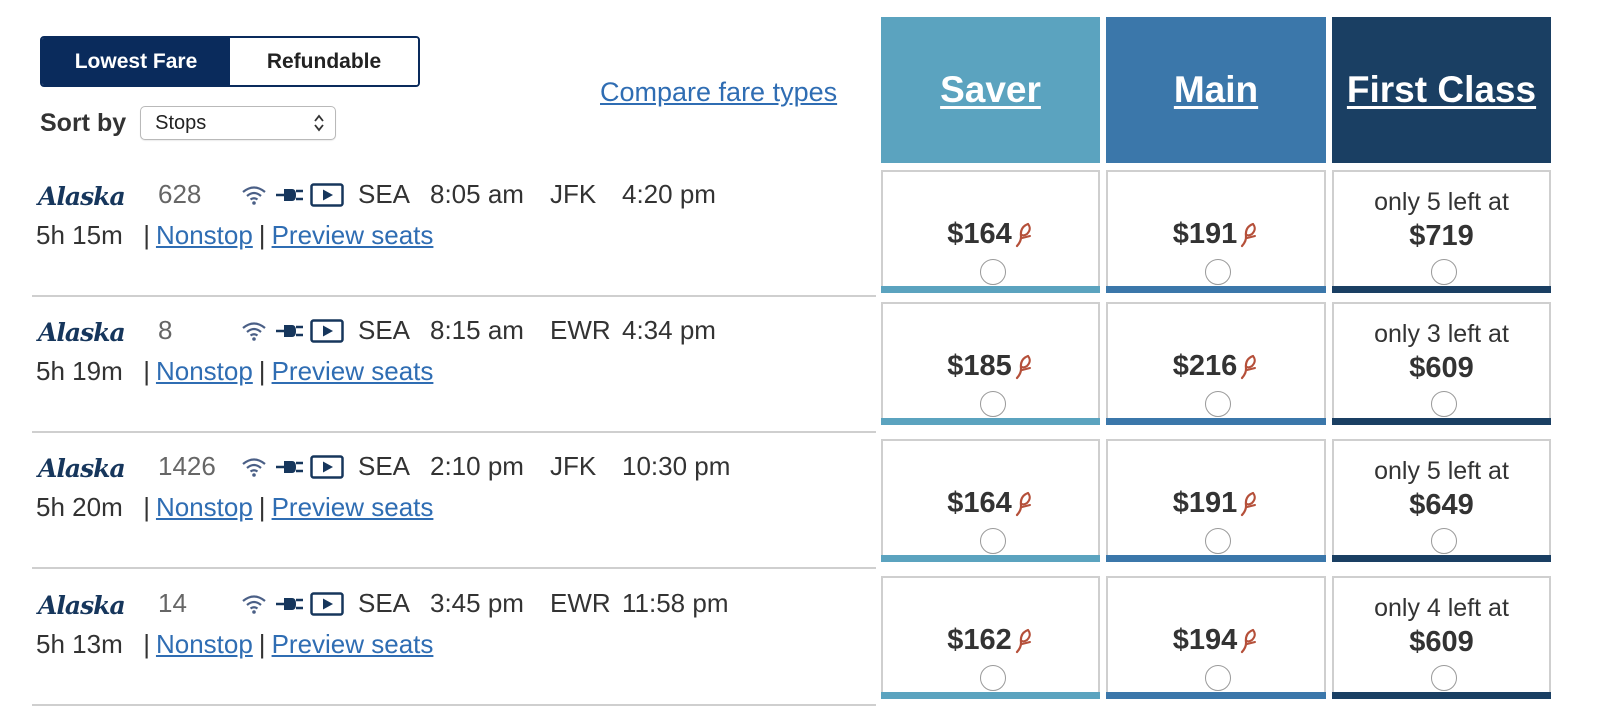 This screenshot has width=1600, height=728. I want to click on column-header-saver: Saver, so click(990, 90).